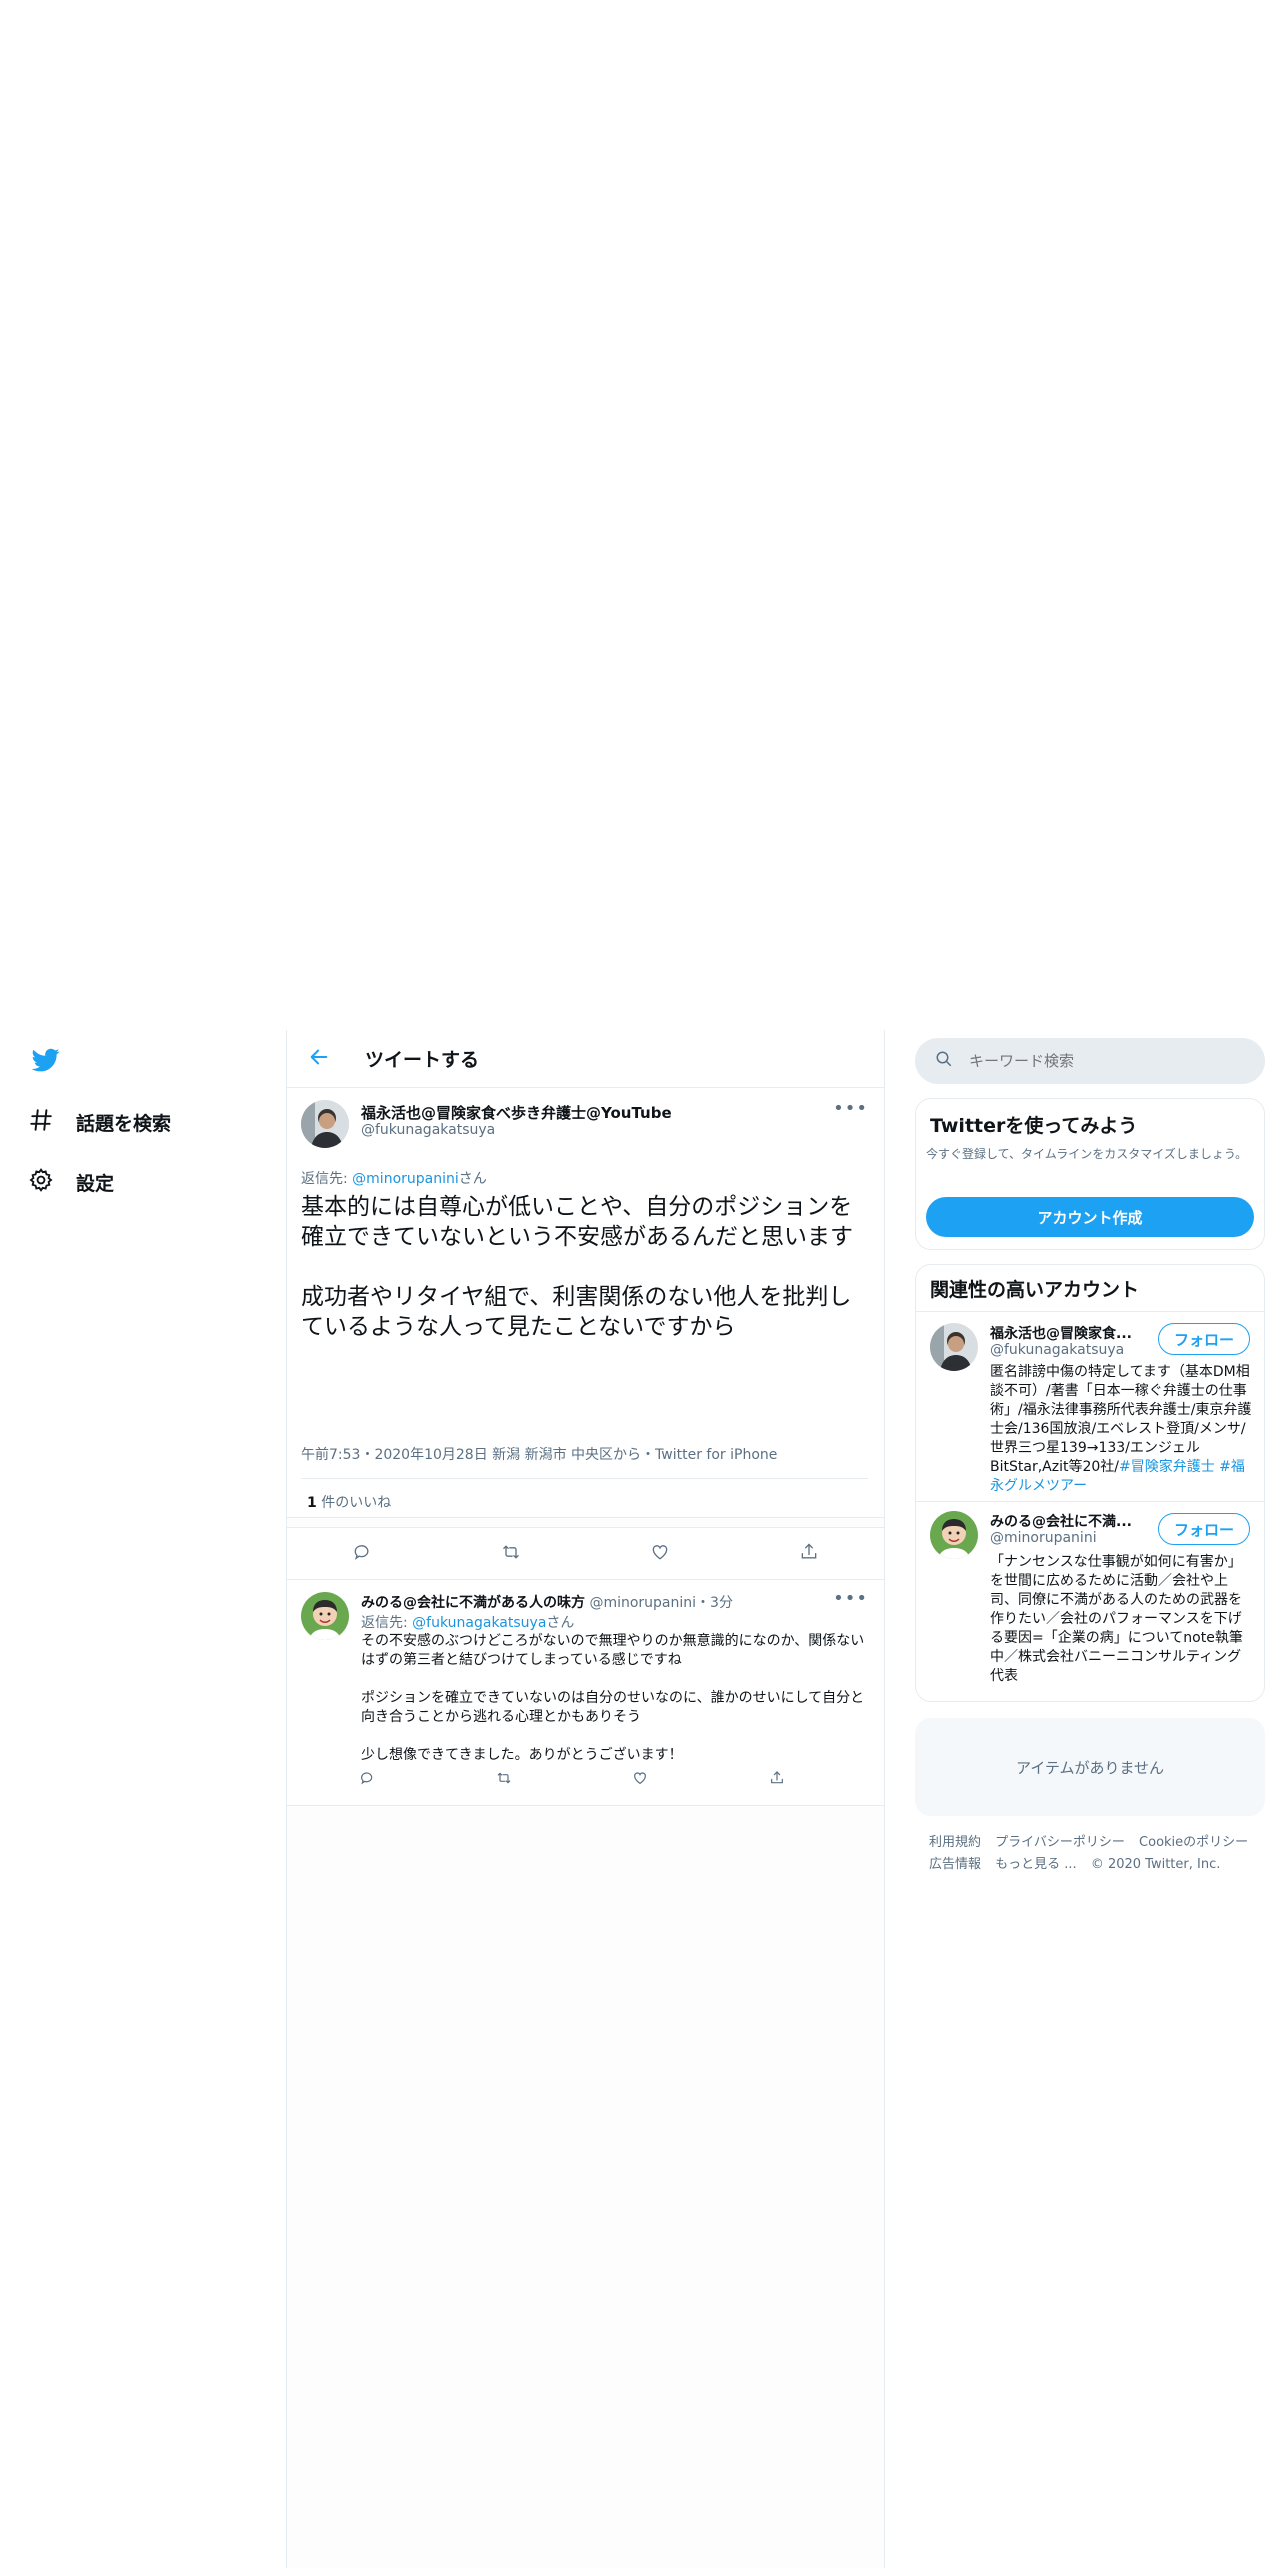 Image resolution: width=1284 pixels, height=2568 pixels. I want to click on footer-link-ads: 広告情報, so click(955, 1864).